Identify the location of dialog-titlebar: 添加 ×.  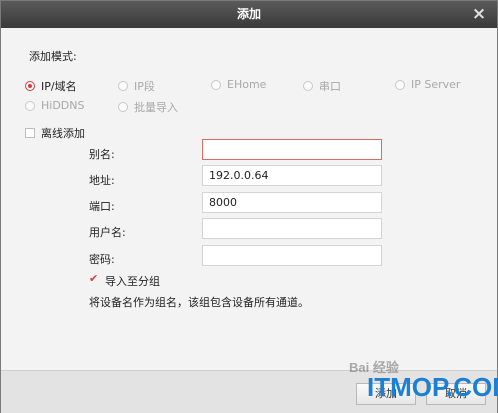
(249, 14).